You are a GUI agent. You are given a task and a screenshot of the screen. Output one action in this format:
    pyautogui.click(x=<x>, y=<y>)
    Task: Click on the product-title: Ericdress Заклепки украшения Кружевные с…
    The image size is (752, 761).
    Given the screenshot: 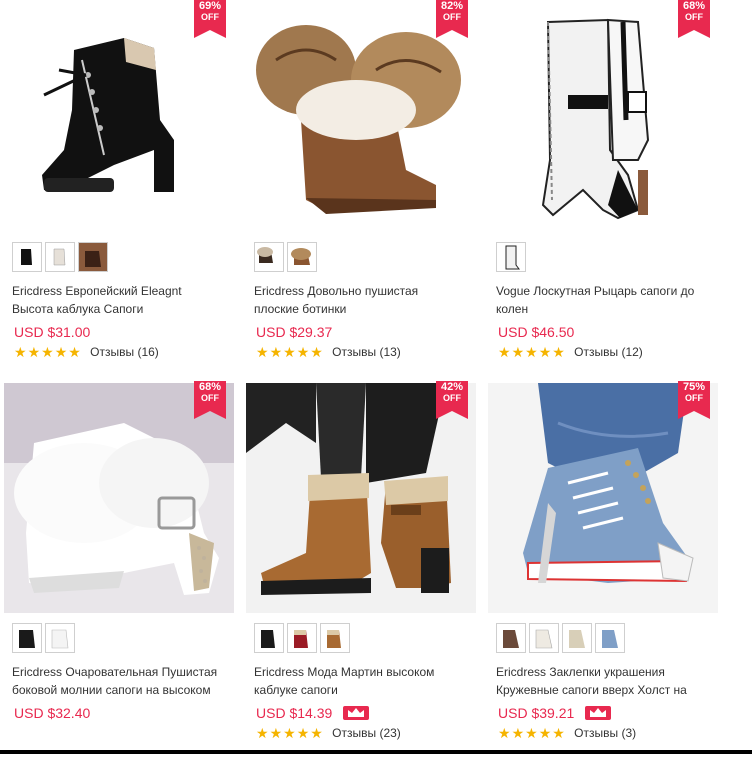 What is the action you would take?
    pyautogui.click(x=601, y=681)
    